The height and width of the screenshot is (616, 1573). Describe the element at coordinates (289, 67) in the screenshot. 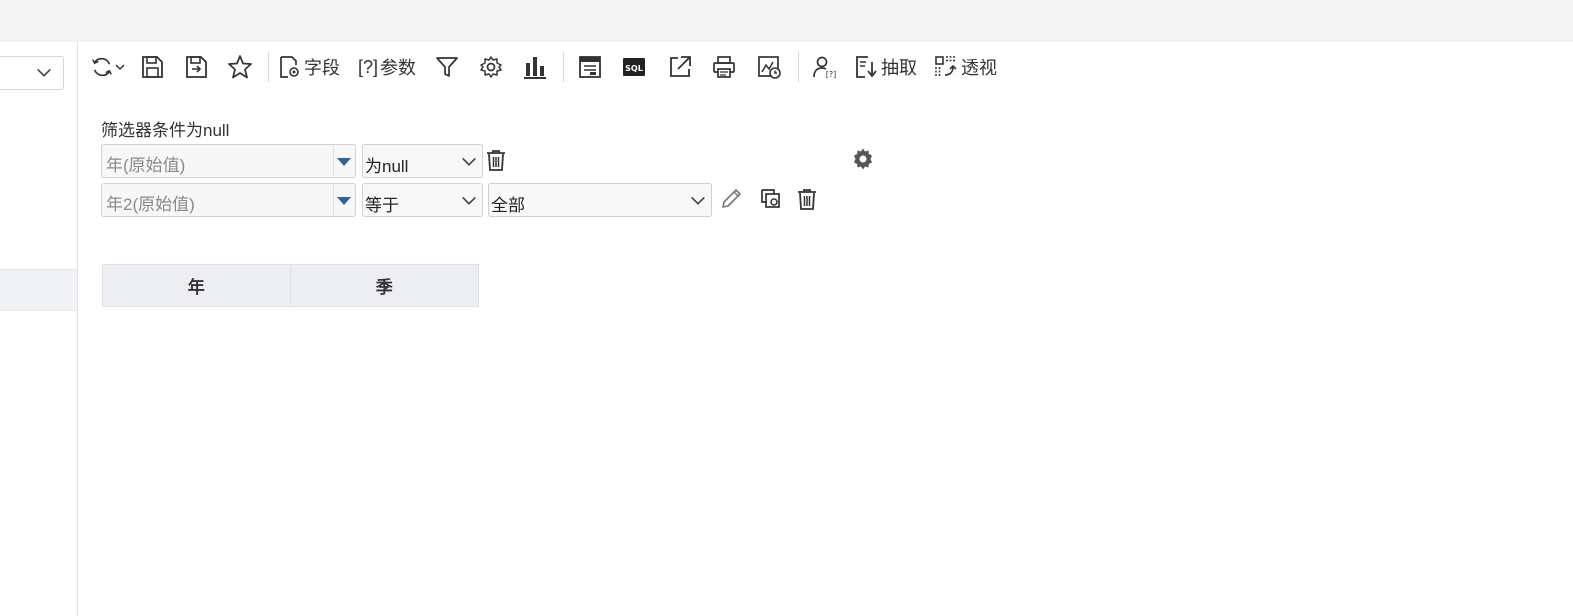

I see `field-settings-icon` at that location.